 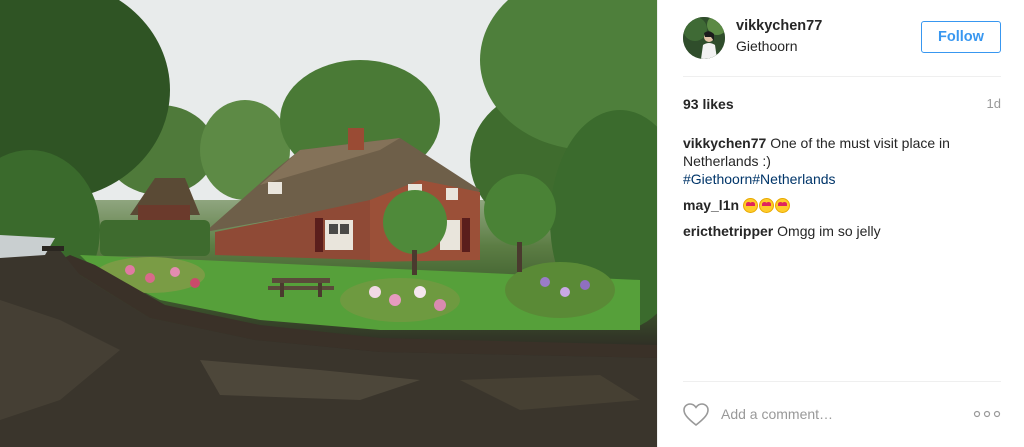 I want to click on post-username: vikkychen77, so click(x=779, y=26).